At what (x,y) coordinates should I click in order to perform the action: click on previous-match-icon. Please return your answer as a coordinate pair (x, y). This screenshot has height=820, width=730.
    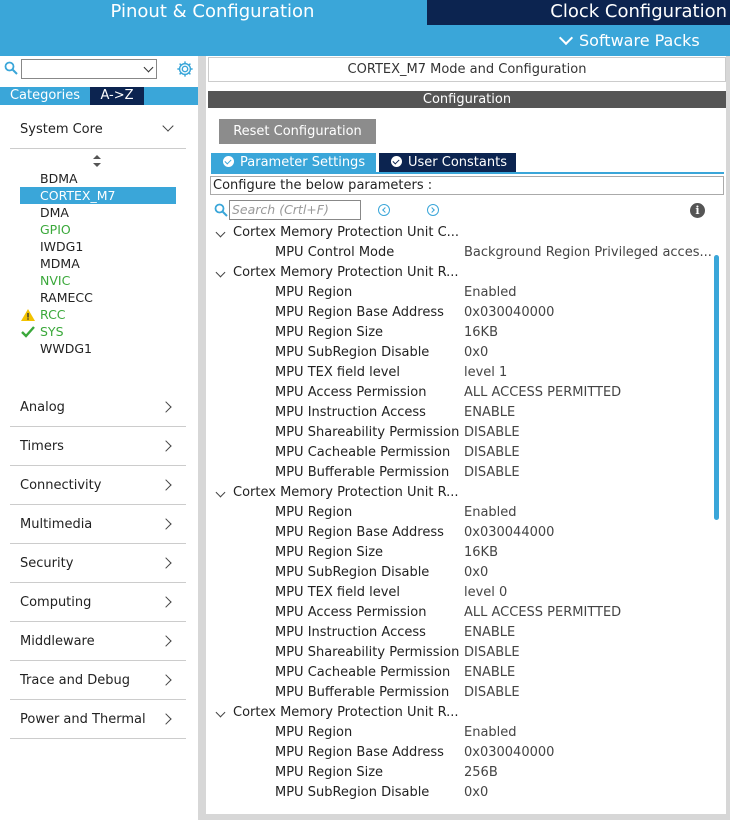
    Looking at the image, I should click on (384, 210).